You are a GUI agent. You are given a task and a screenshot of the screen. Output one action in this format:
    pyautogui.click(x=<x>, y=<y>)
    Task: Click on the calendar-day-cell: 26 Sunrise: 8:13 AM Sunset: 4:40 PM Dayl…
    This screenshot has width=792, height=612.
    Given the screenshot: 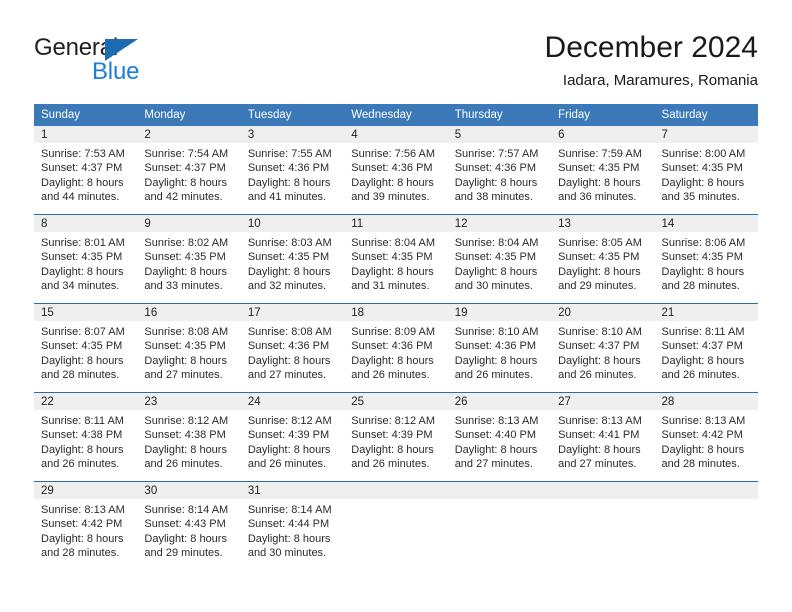 What is the action you would take?
    pyautogui.click(x=499, y=437)
    